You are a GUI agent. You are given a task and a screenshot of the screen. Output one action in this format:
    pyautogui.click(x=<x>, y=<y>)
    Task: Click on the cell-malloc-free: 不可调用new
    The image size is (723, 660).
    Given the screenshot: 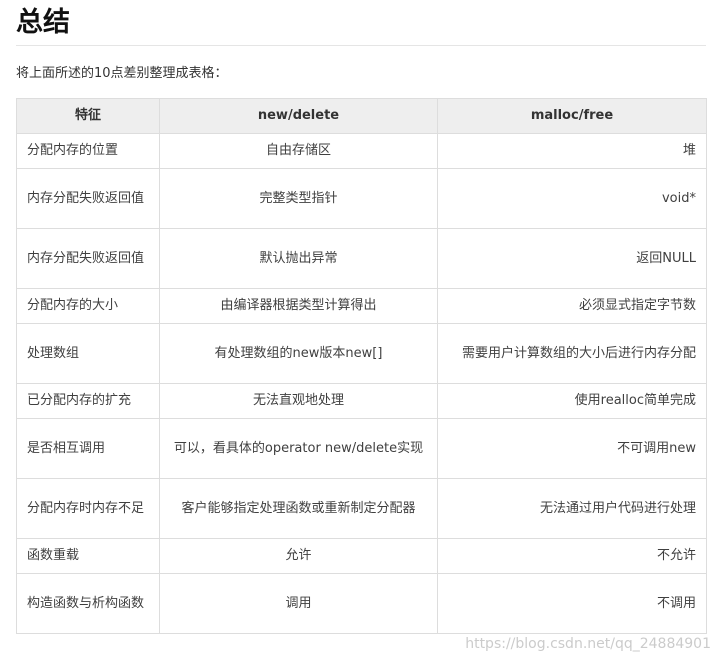 What is the action you would take?
    pyautogui.click(x=572, y=448)
    